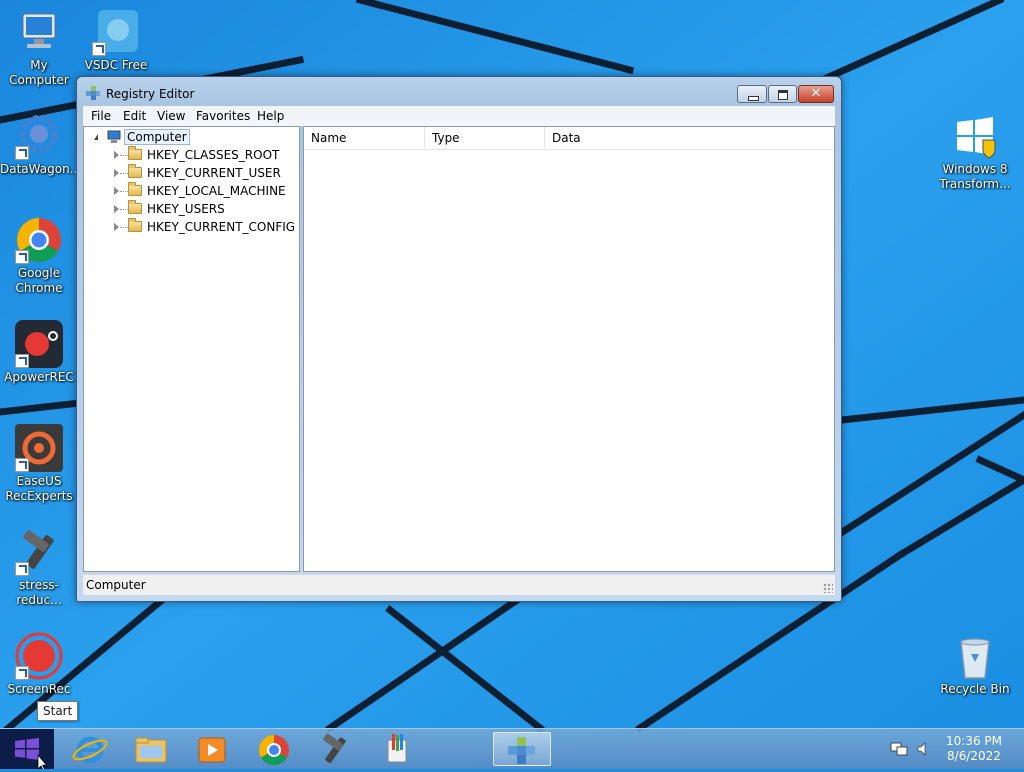 Image resolution: width=1024 pixels, height=772 pixels. I want to click on status-bar: Computer, so click(459, 584).